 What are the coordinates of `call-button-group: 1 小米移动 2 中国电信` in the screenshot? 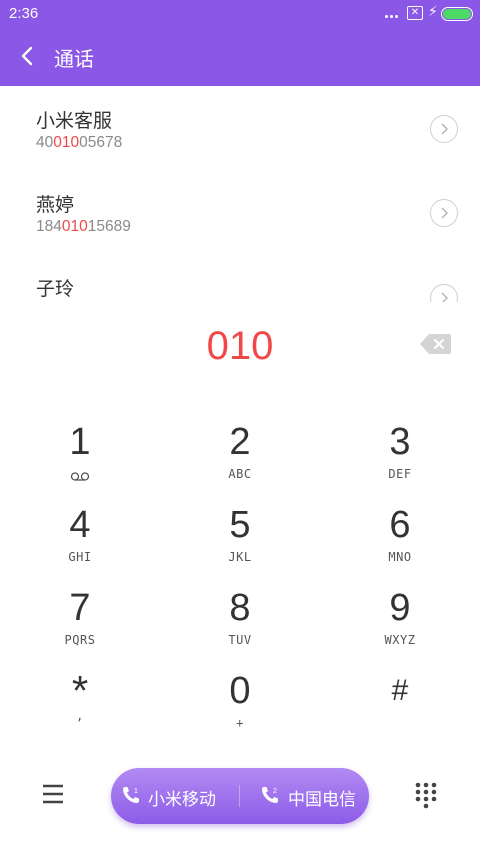 It's located at (240, 796).